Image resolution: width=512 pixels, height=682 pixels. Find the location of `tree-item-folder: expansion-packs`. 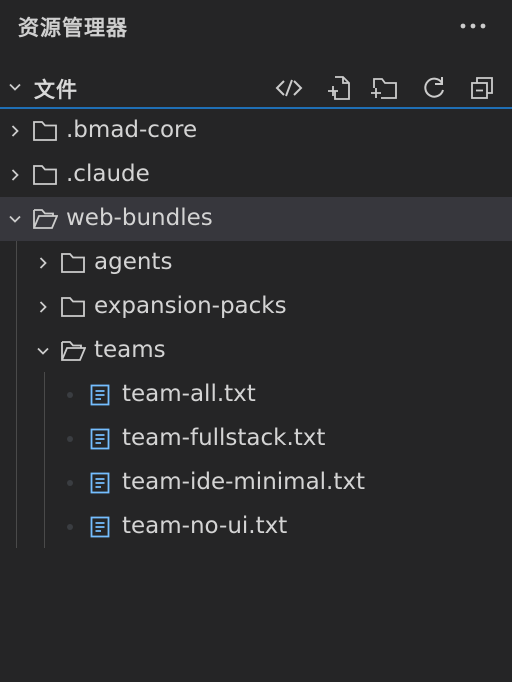

tree-item-folder: expansion-packs is located at coordinates (256, 307).